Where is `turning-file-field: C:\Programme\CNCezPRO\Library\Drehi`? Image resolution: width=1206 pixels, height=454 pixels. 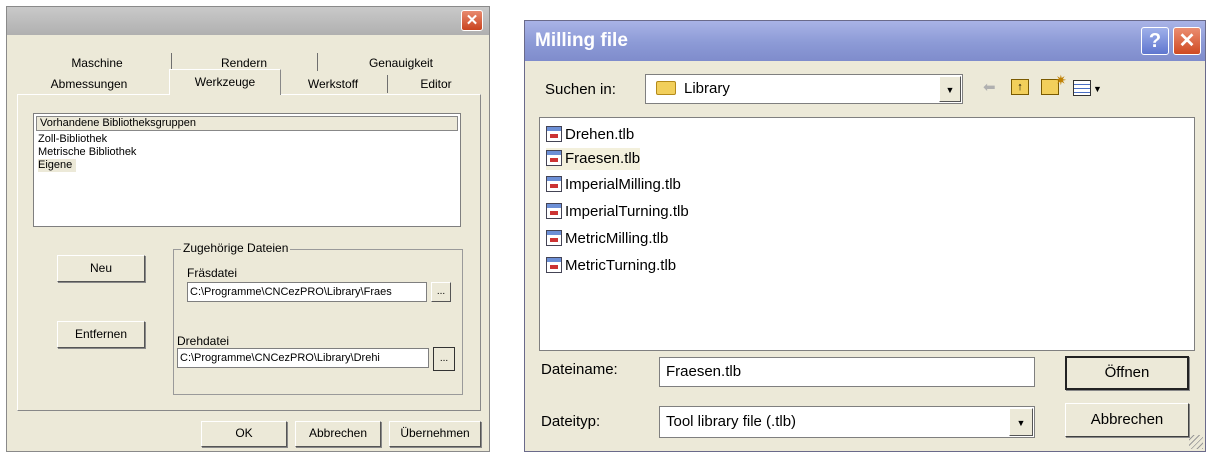 turning-file-field: C:\Programme\CNCezPRO\Library\Drehi is located at coordinates (303, 358).